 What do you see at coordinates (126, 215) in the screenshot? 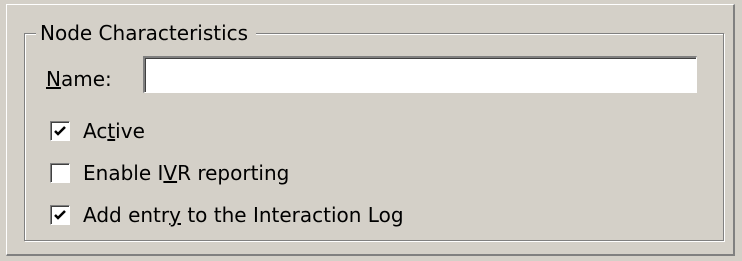
I see `log-label-part1: Add entr` at bounding box center [126, 215].